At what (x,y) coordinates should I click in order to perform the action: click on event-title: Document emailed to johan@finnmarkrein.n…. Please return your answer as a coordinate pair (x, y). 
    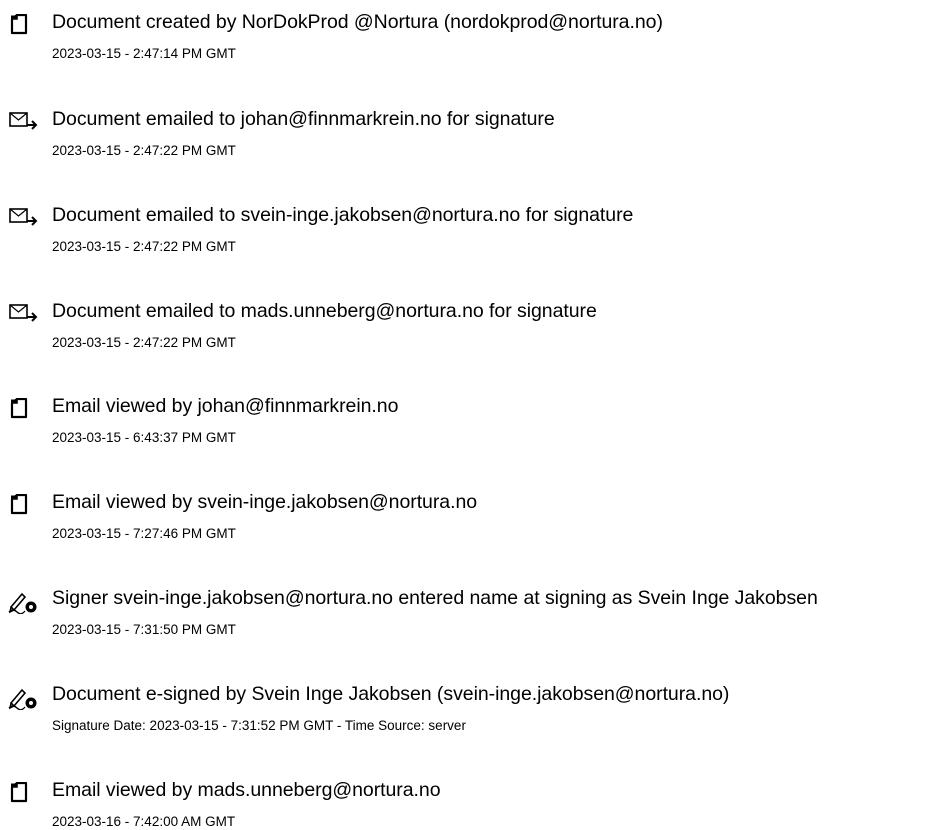
    Looking at the image, I should click on (303, 119).